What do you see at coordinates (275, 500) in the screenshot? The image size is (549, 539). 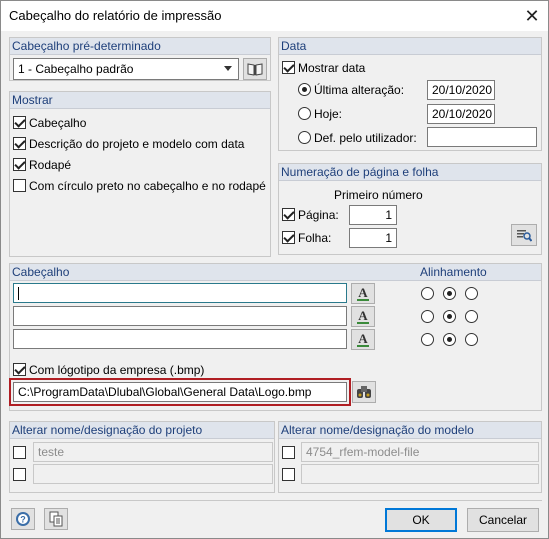 I see `footer-divider` at bounding box center [275, 500].